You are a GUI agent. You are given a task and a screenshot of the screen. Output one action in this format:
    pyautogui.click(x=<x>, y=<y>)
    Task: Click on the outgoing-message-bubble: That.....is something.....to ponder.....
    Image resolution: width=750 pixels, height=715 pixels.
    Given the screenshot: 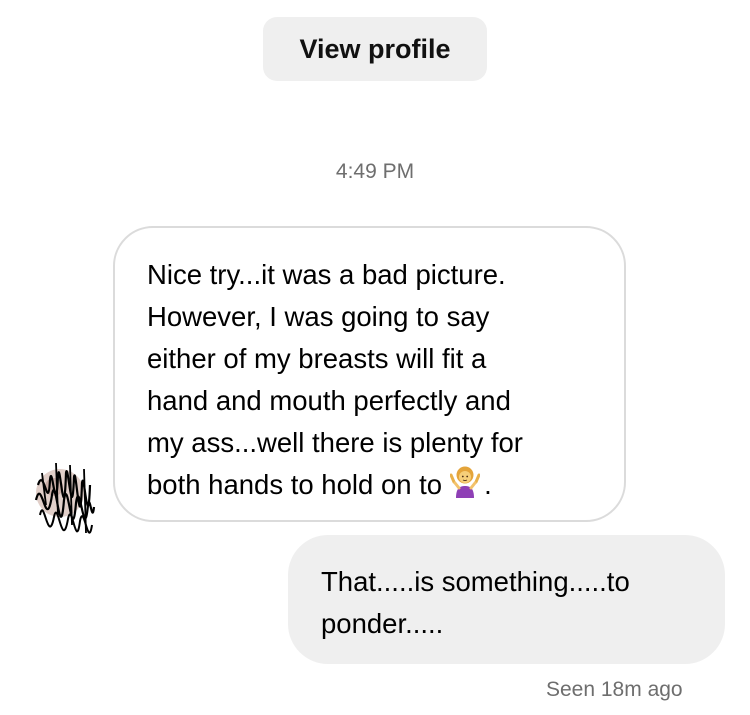 What is the action you would take?
    pyautogui.click(x=506, y=599)
    